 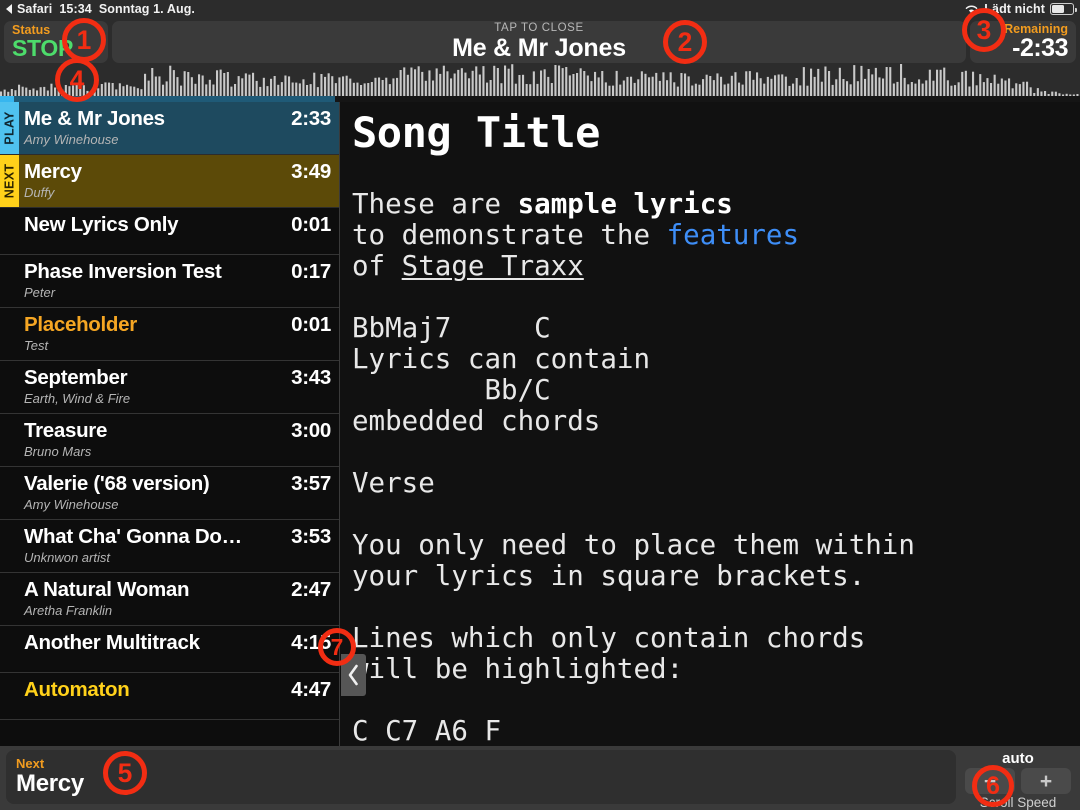 What do you see at coordinates (311, 377) in the screenshot?
I see `song-duration: 3:43` at bounding box center [311, 377].